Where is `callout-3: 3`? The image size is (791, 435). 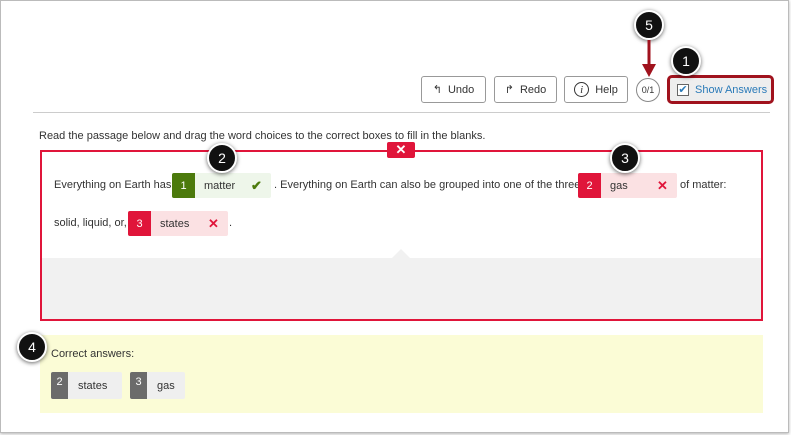 callout-3: 3 is located at coordinates (625, 158).